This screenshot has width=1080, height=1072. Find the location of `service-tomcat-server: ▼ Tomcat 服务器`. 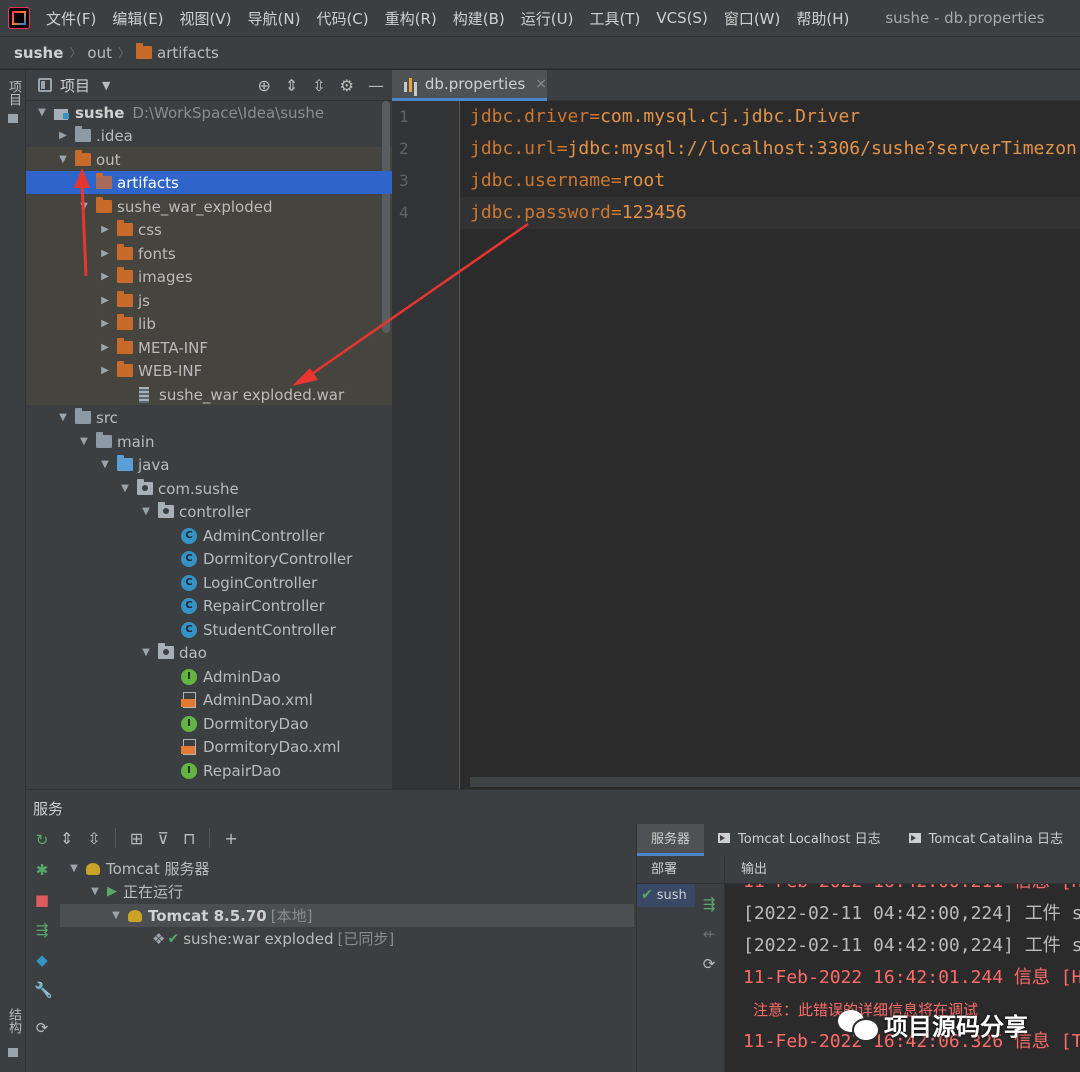

service-tomcat-server: ▼ Tomcat 服务器 is located at coordinates (137, 868).